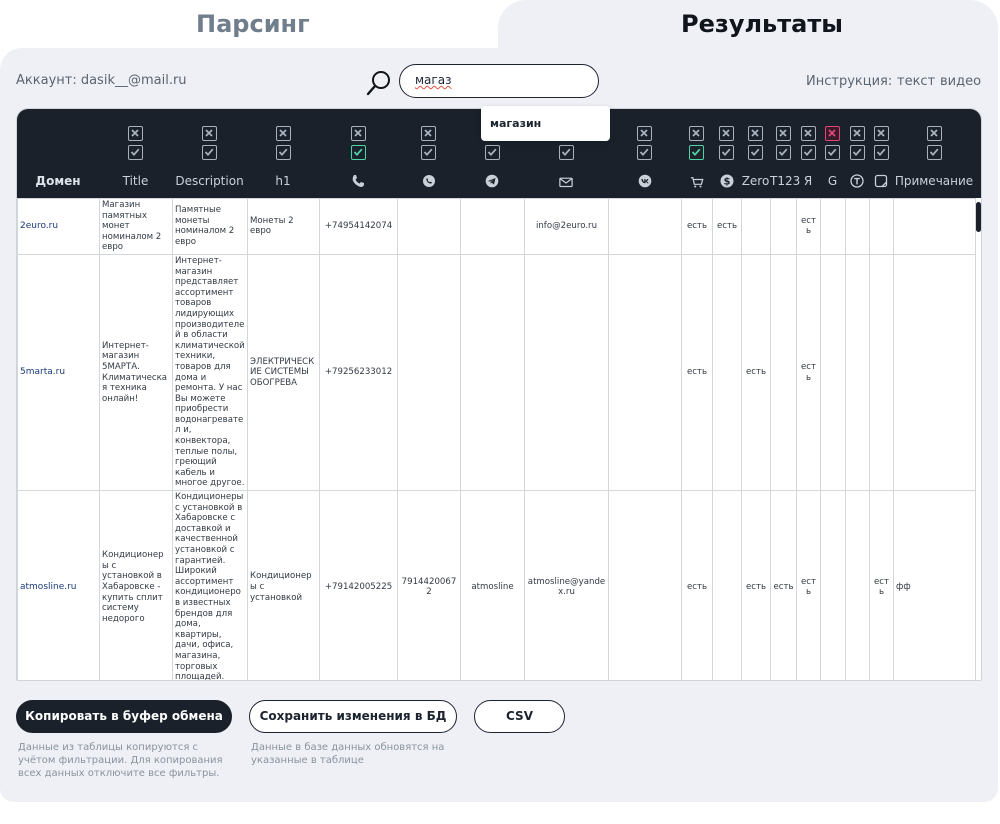  I want to click on copy-to-clipboard-button: Копировать в буфер обмена, so click(124, 716).